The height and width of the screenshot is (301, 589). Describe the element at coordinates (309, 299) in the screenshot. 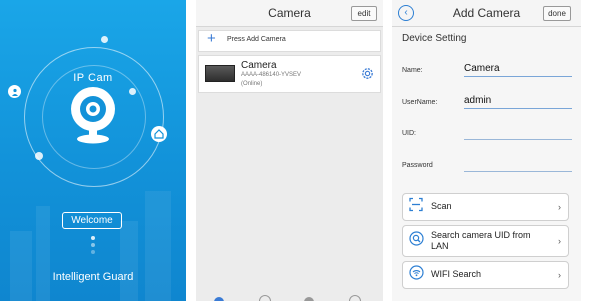

I see `tab-video-icon` at that location.